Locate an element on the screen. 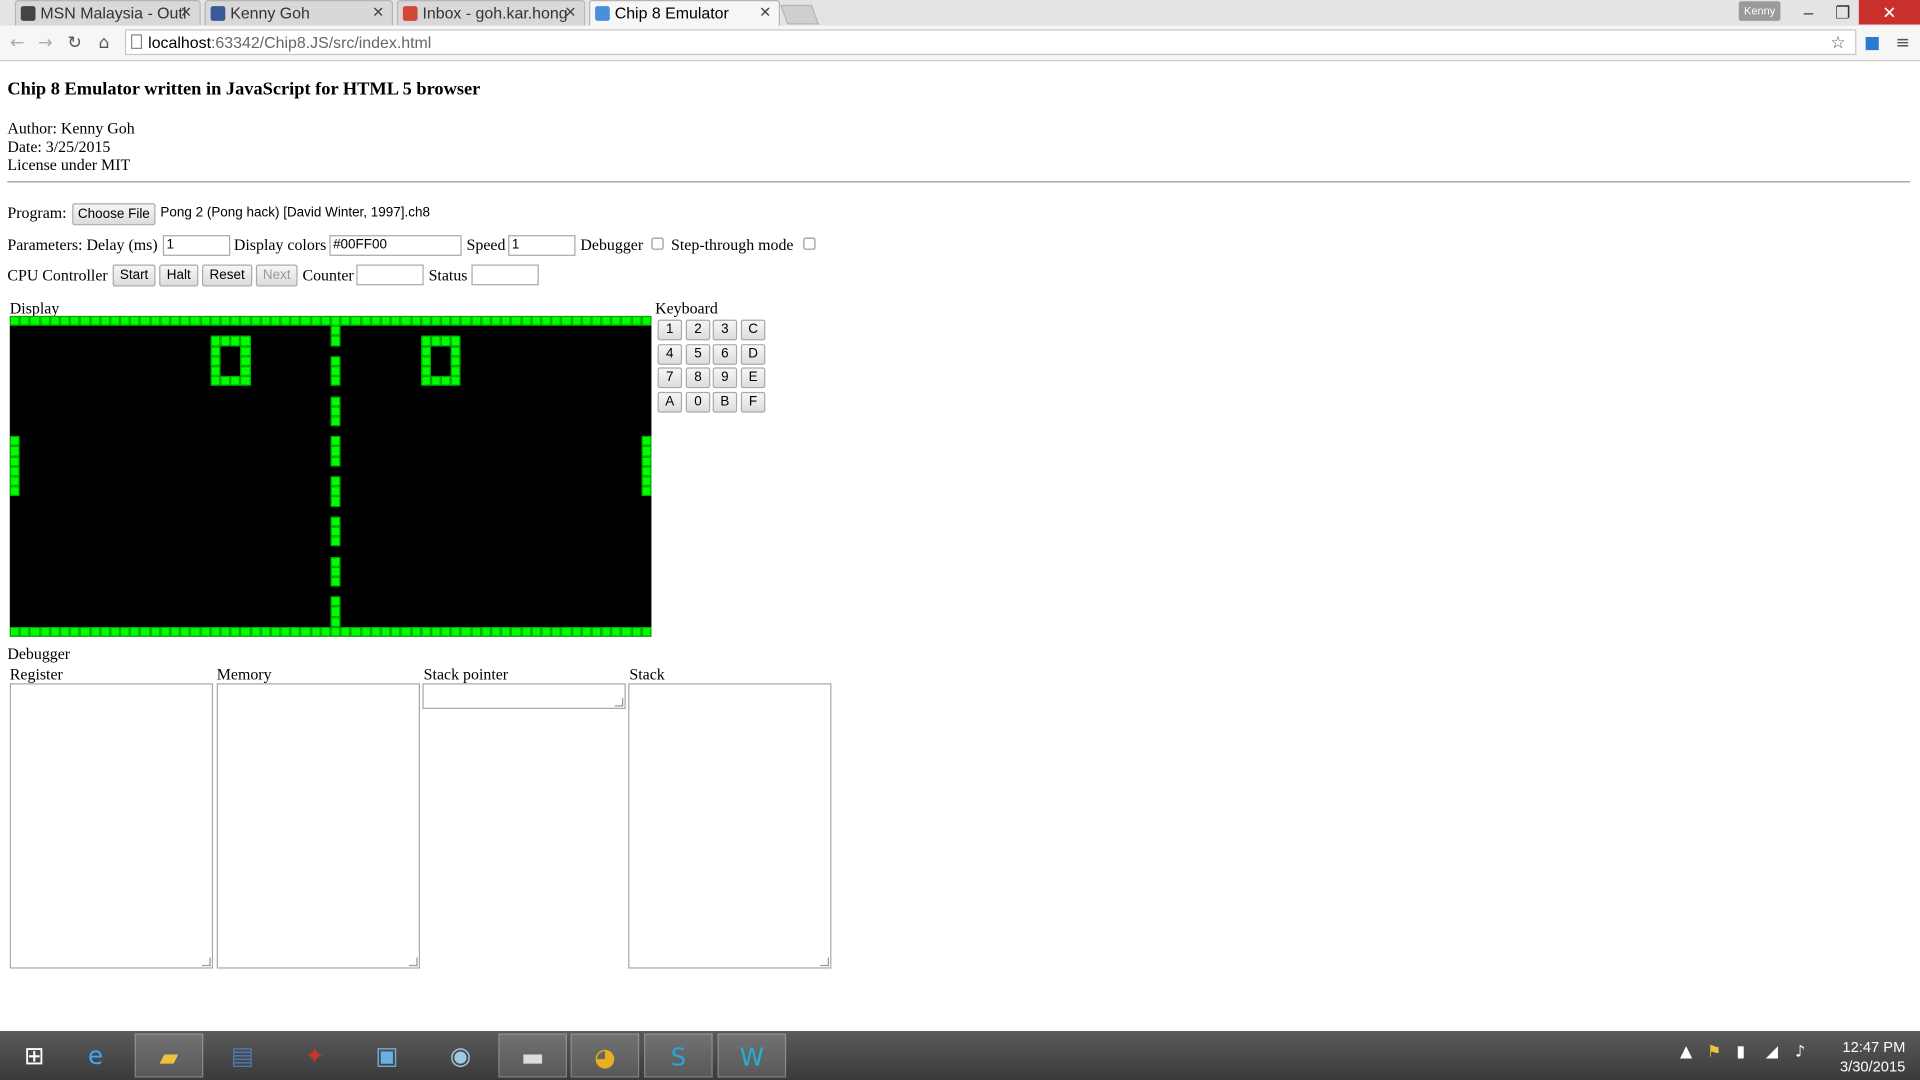 This screenshot has height=1080, width=1920. delay-input: 1 is located at coordinates (196, 245).